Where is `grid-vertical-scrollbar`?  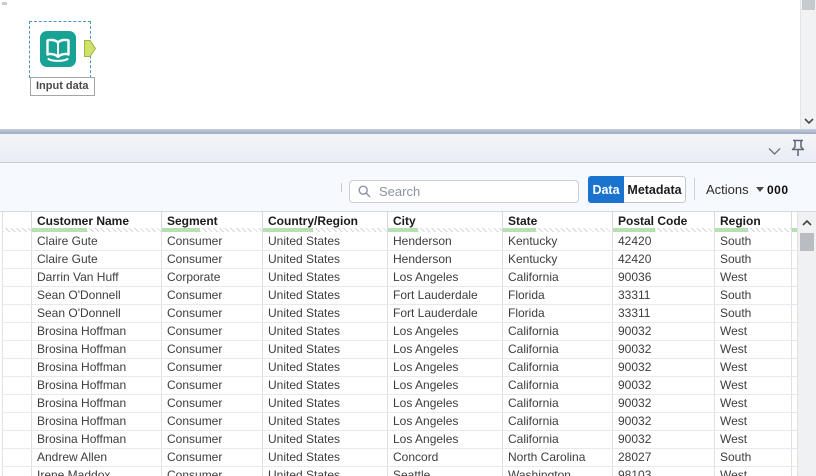 grid-vertical-scrollbar is located at coordinates (806, 344).